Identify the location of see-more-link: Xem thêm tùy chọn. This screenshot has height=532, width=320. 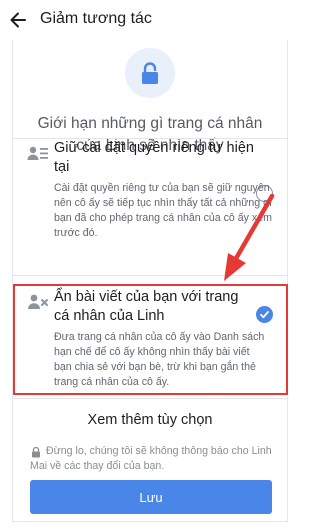
(150, 420).